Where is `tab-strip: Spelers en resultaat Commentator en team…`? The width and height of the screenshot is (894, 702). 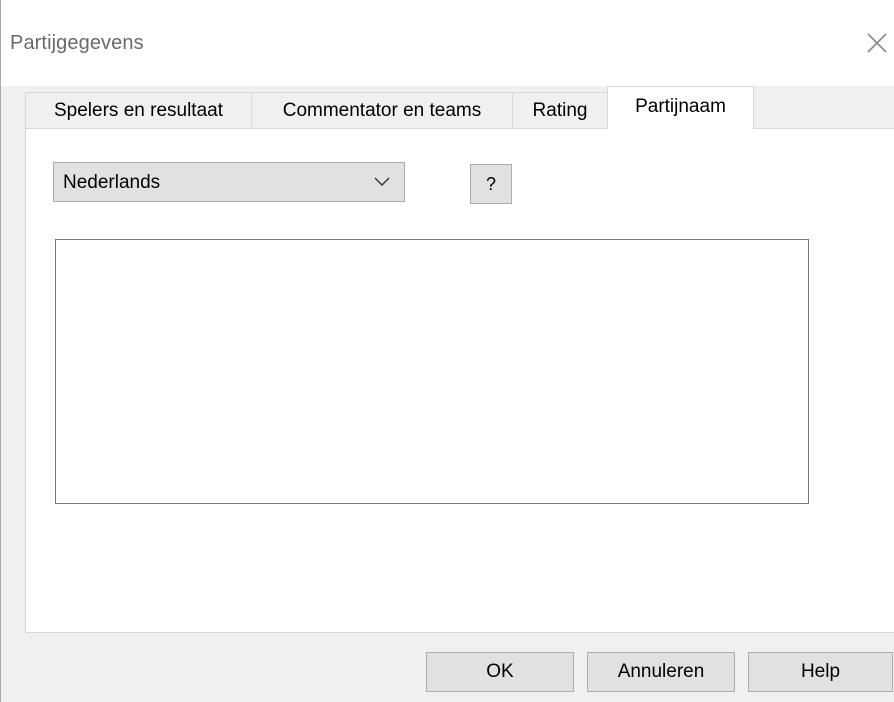 tab-strip: Spelers en resultaat Commentator en team… is located at coordinates (459, 107).